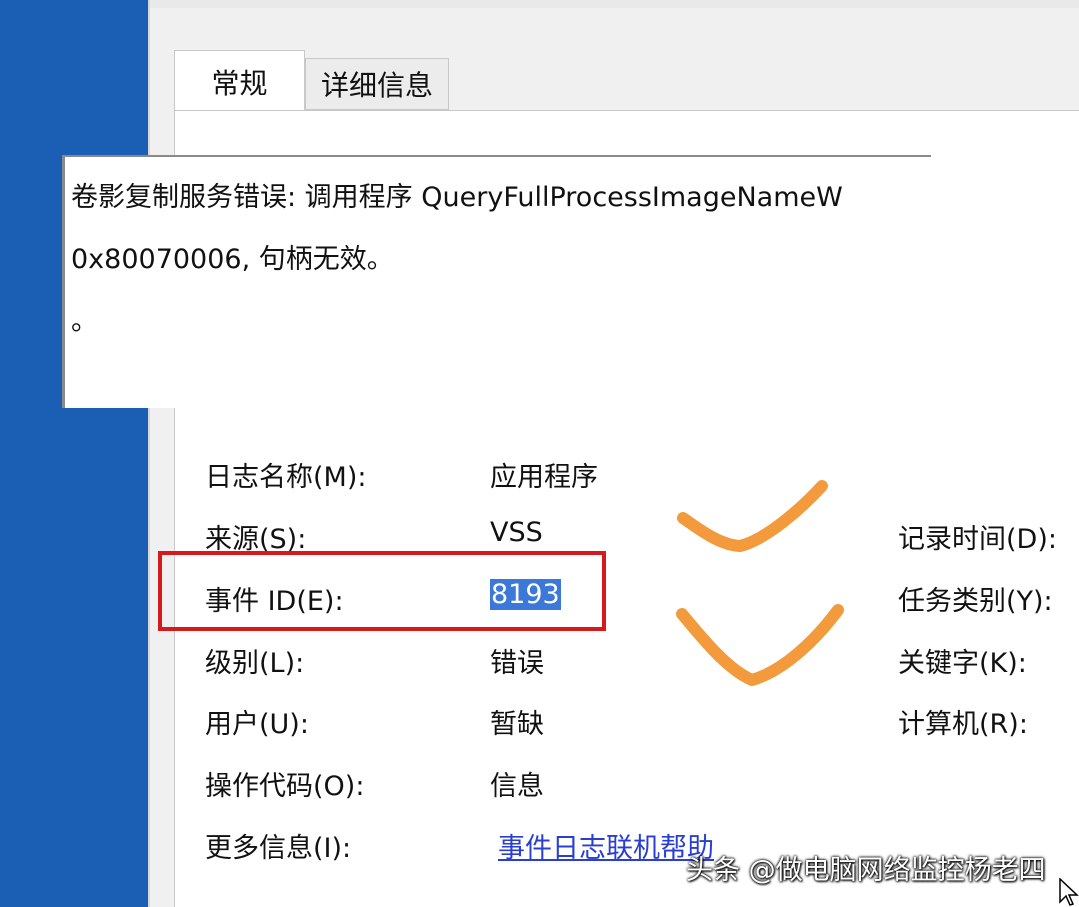  What do you see at coordinates (866, 870) in the screenshot?
I see `watermark-text: 头条 @做电脑网络监控杨老四` at bounding box center [866, 870].